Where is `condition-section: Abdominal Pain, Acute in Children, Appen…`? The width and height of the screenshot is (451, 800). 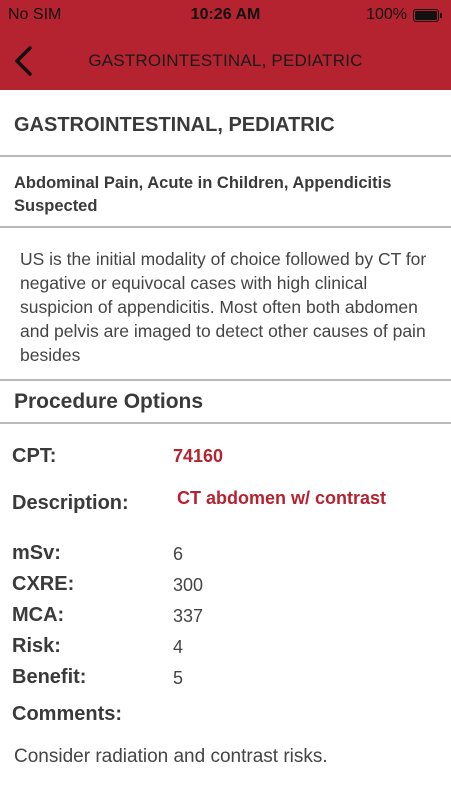
condition-section: Abdominal Pain, Acute in Children, Appen… is located at coordinates (225, 192).